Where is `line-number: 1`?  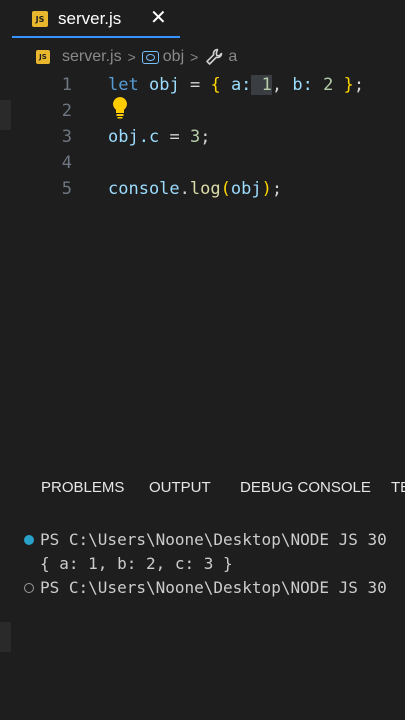
line-number: 1 is located at coordinates (66, 85).